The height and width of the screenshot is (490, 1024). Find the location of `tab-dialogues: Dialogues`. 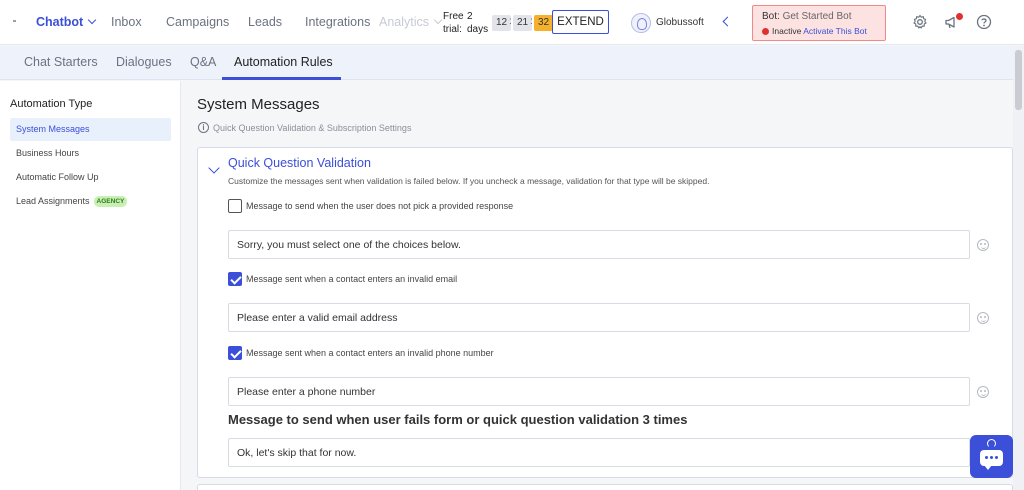

tab-dialogues: Dialogues is located at coordinates (144, 62).